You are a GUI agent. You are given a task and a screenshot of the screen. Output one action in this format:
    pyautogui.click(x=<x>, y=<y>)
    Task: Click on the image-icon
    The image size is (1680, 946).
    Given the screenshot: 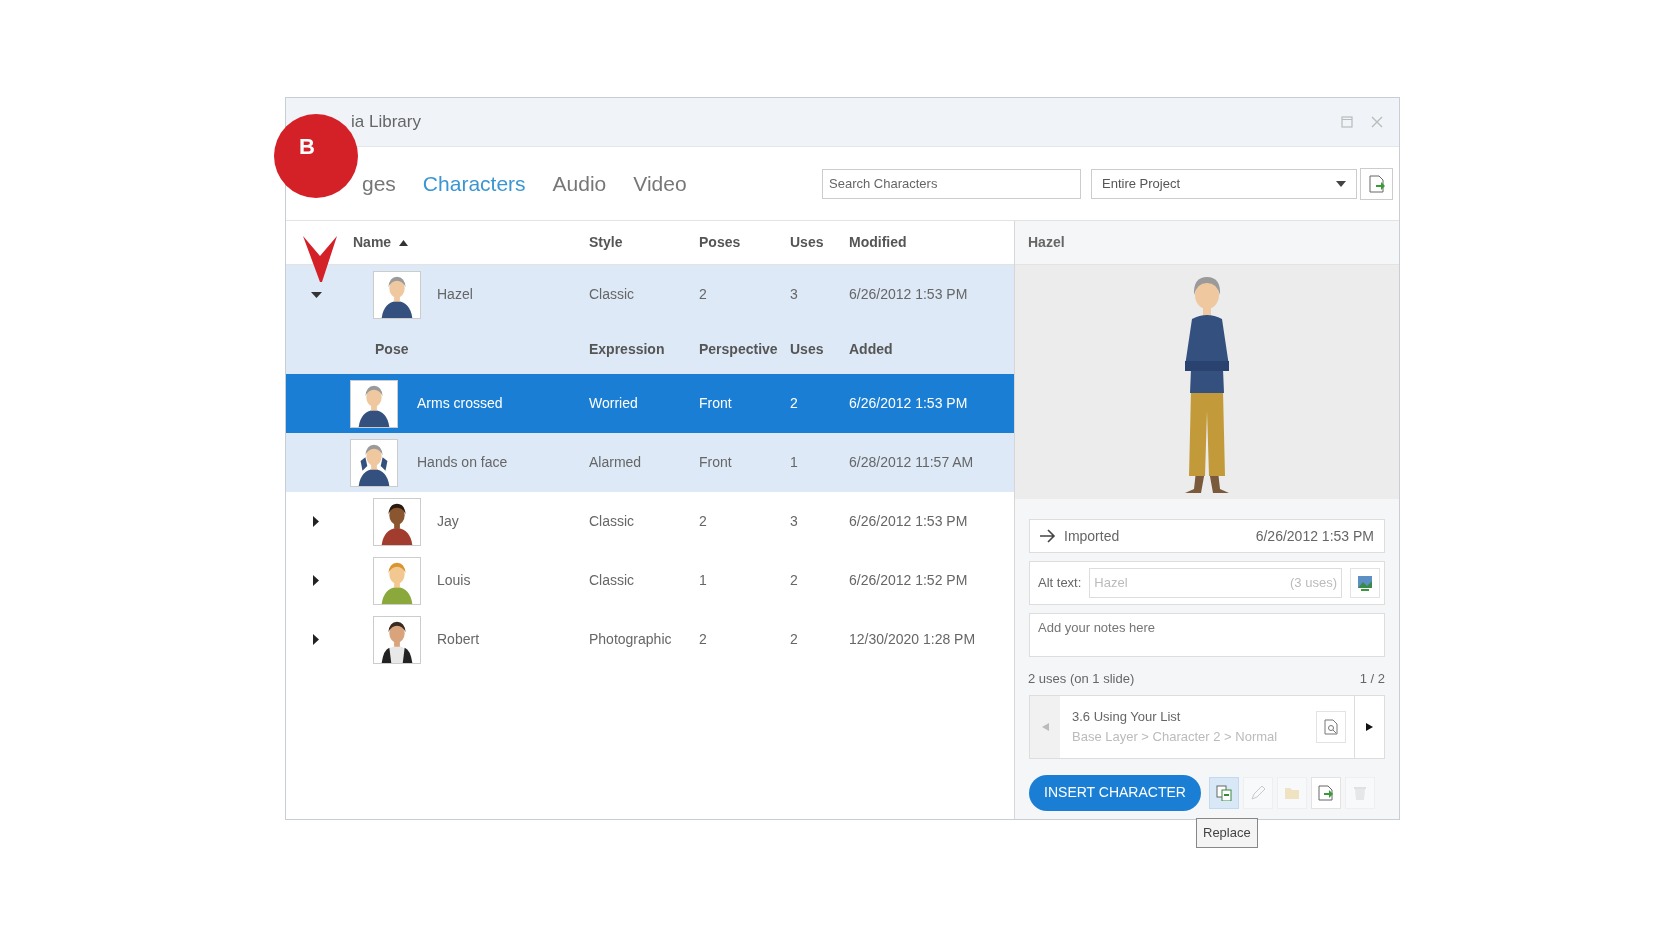 What is the action you would take?
    pyautogui.click(x=1365, y=583)
    